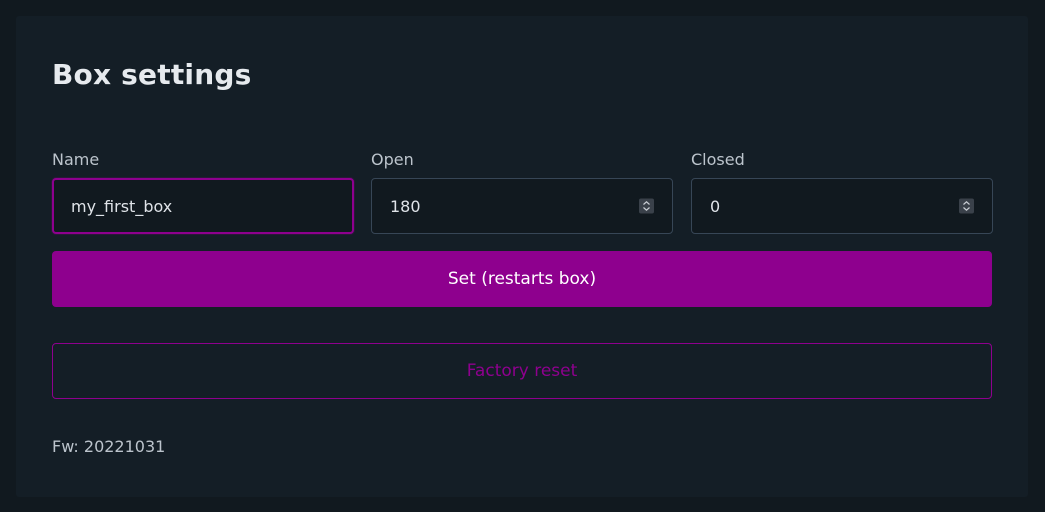 The image size is (1045, 512). What do you see at coordinates (522, 279) in the screenshot?
I see `set-restart-button: Set (restarts box)` at bounding box center [522, 279].